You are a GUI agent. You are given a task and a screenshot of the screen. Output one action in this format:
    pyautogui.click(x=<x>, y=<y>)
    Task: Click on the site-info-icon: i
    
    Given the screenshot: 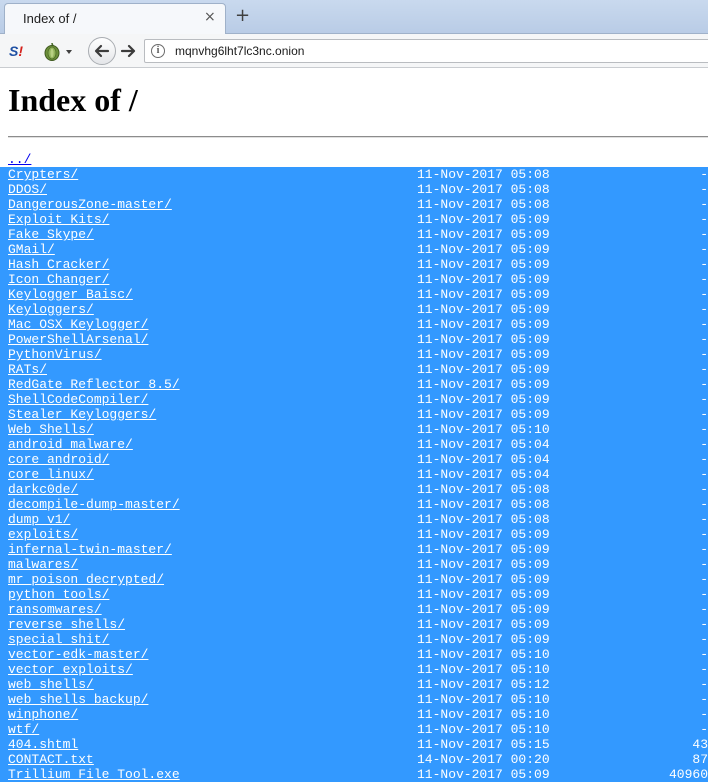 What is the action you would take?
    pyautogui.click(x=158, y=51)
    